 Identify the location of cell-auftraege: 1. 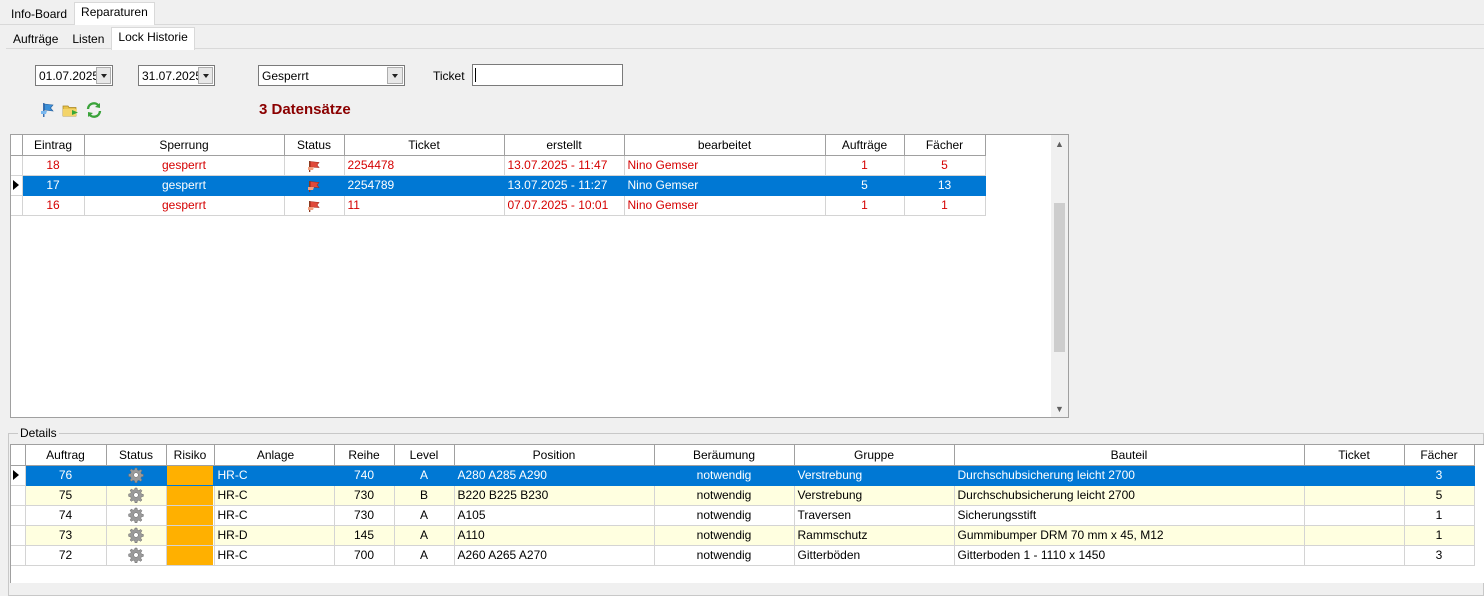
(864, 165).